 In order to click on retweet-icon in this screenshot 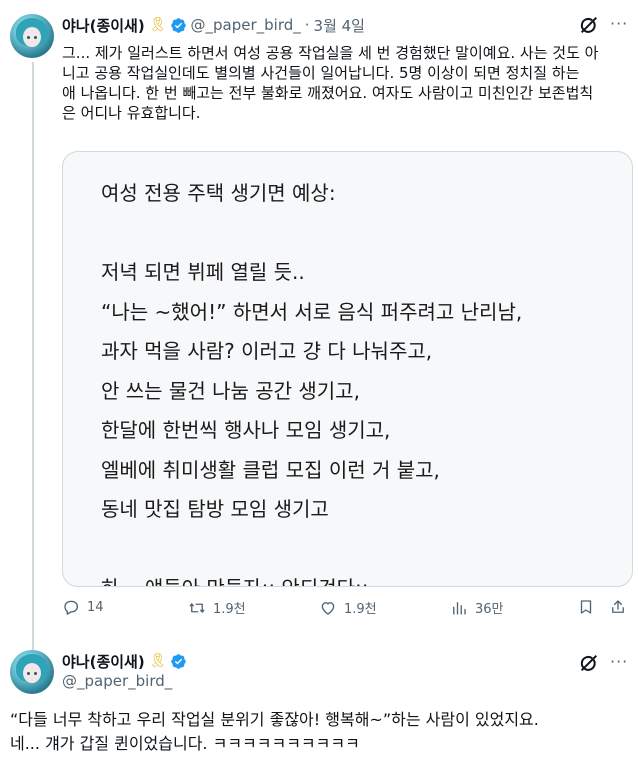, I will do `click(197, 607)`.